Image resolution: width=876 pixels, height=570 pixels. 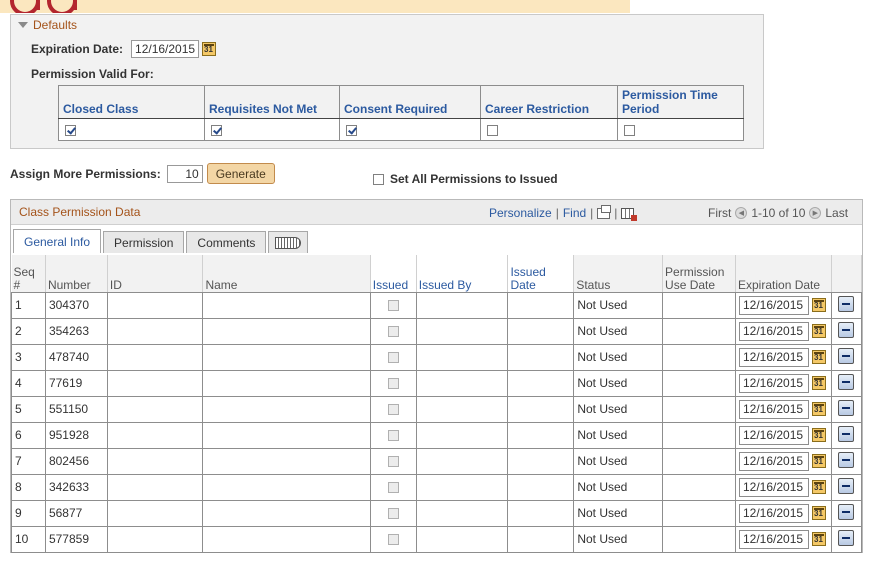 I want to click on generate-button: Generate, so click(x=240, y=173).